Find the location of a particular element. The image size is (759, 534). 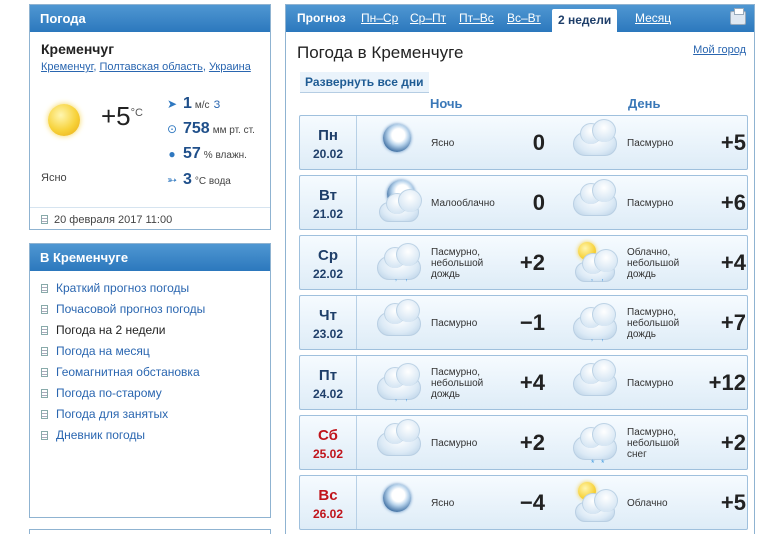

day-condition: Облачно, небольшой дождь is located at coordinates (653, 263).